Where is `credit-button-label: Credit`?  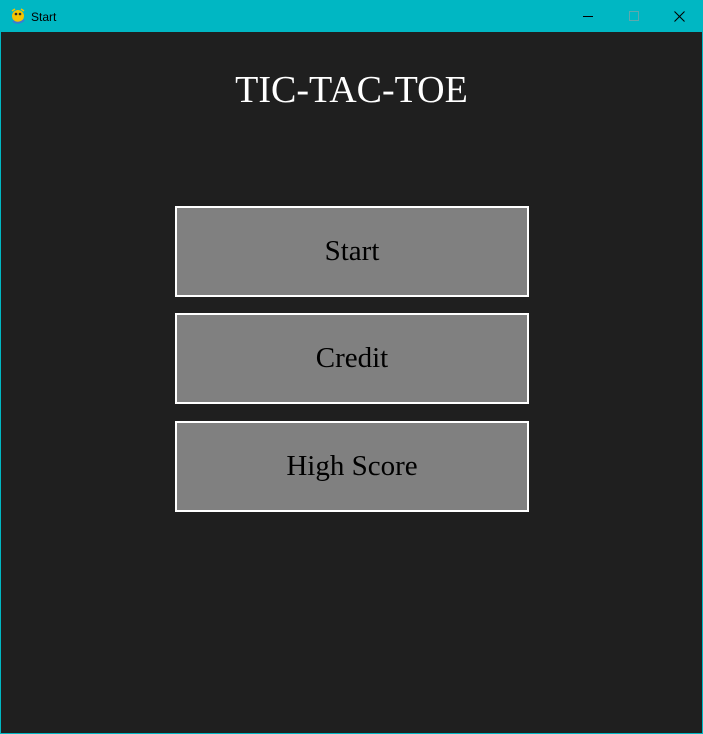 credit-button-label: Credit is located at coordinates (352, 358).